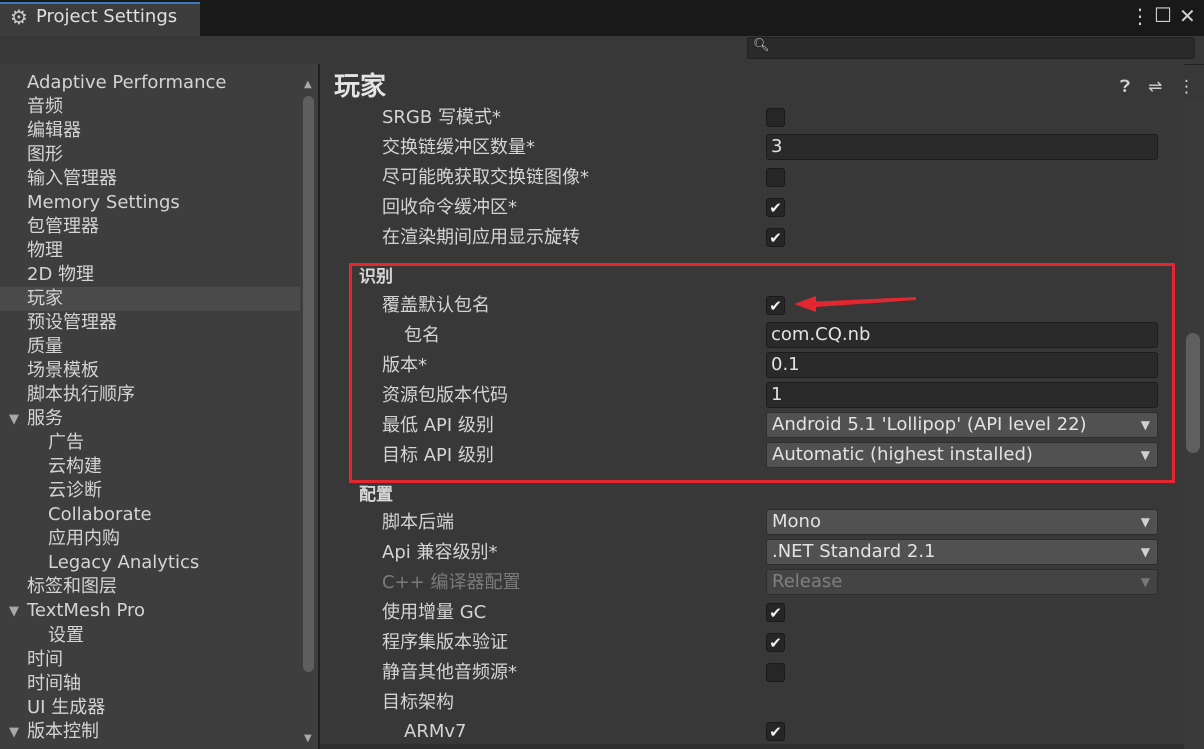 The height and width of the screenshot is (749, 1204). I want to click on apply-display-rotation-checkbox: ✔, so click(775, 237).